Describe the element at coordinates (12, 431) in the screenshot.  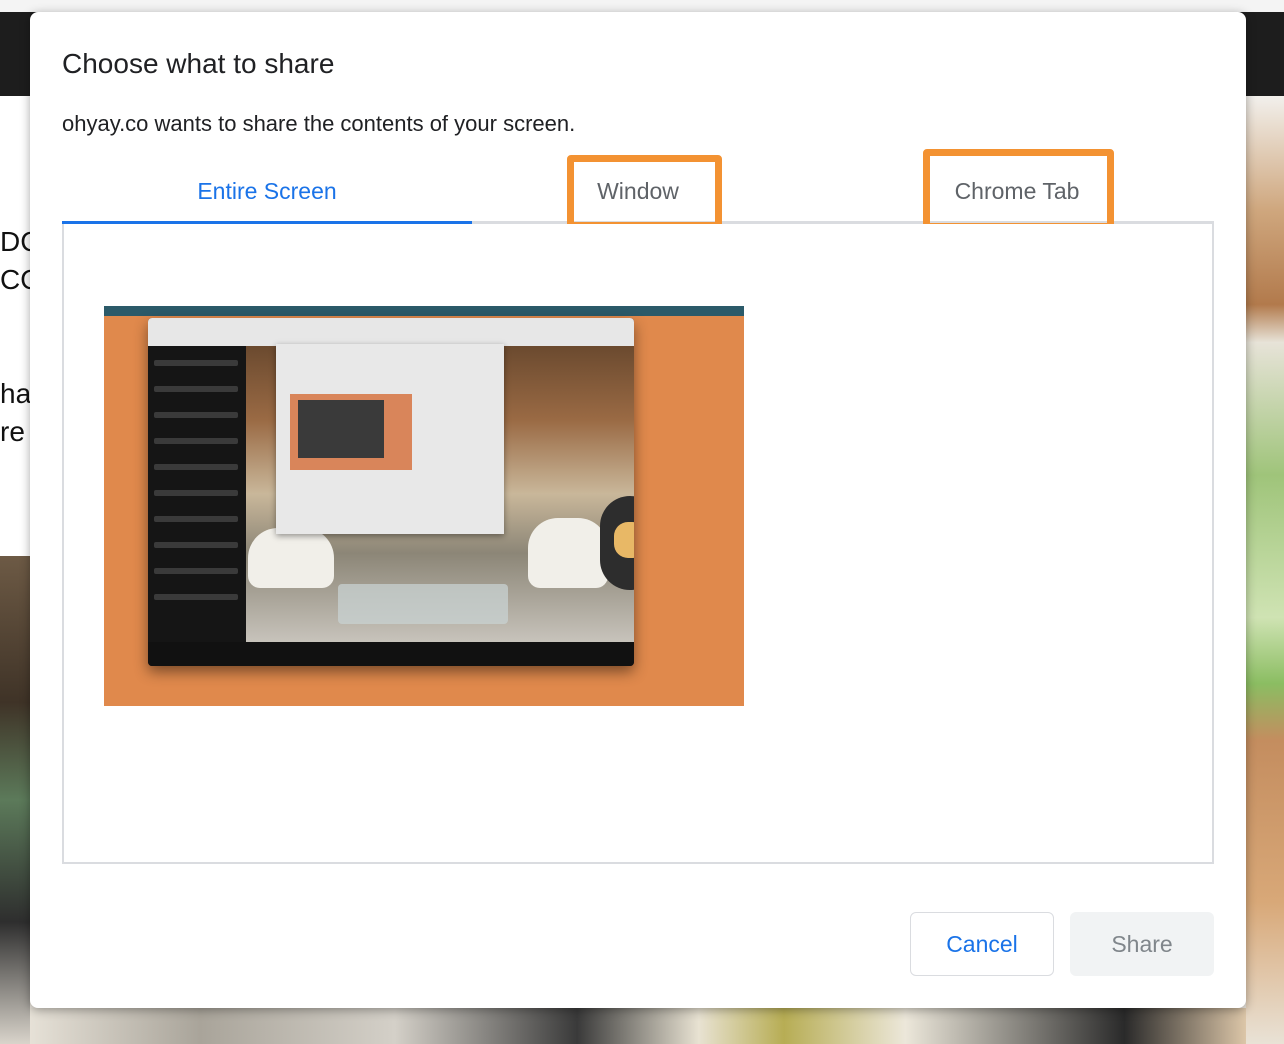
I see `background-text-4: re` at that location.